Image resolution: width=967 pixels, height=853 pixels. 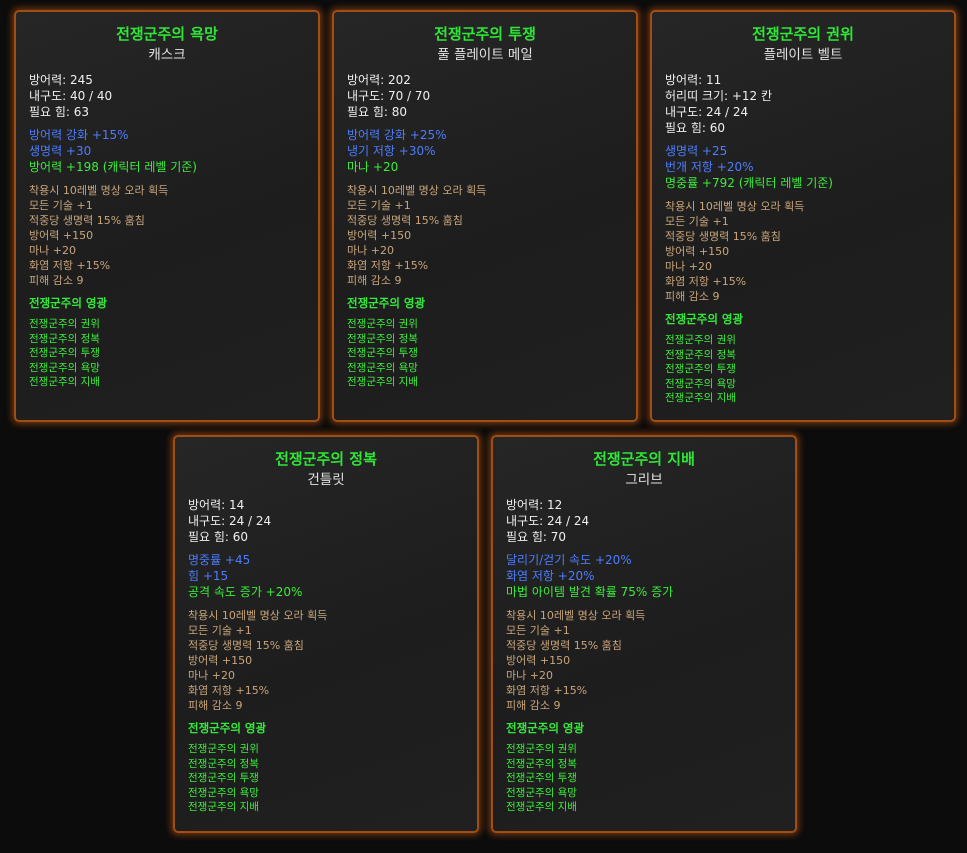 What do you see at coordinates (167, 96) in the screenshot?
I see `base-stats: 방어력: 245 내구도: 40 / 40 필요 힘: 63` at bounding box center [167, 96].